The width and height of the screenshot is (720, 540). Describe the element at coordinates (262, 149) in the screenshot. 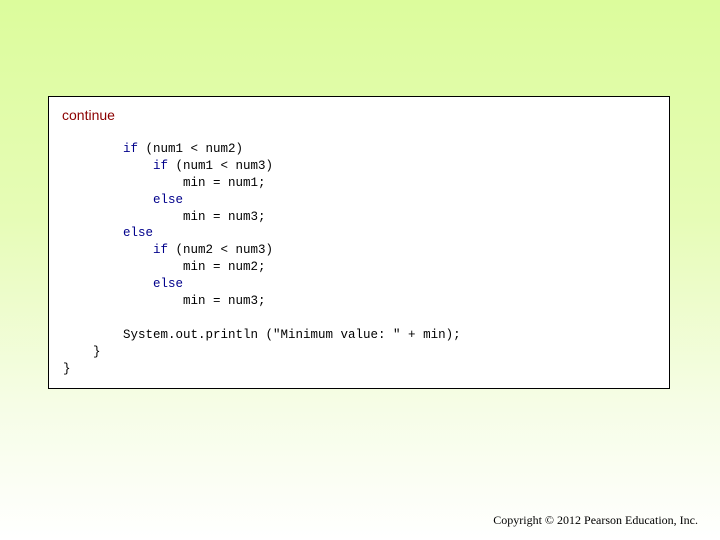

I see `code-line: if (num1 < num2)` at that location.